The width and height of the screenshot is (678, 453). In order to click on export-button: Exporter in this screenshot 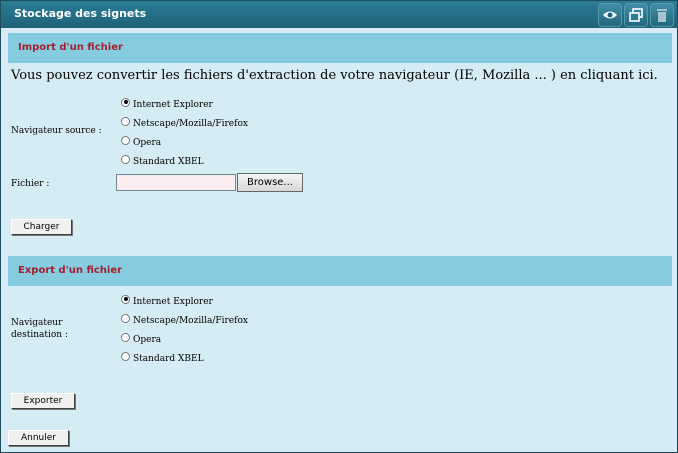, I will do `click(43, 401)`.